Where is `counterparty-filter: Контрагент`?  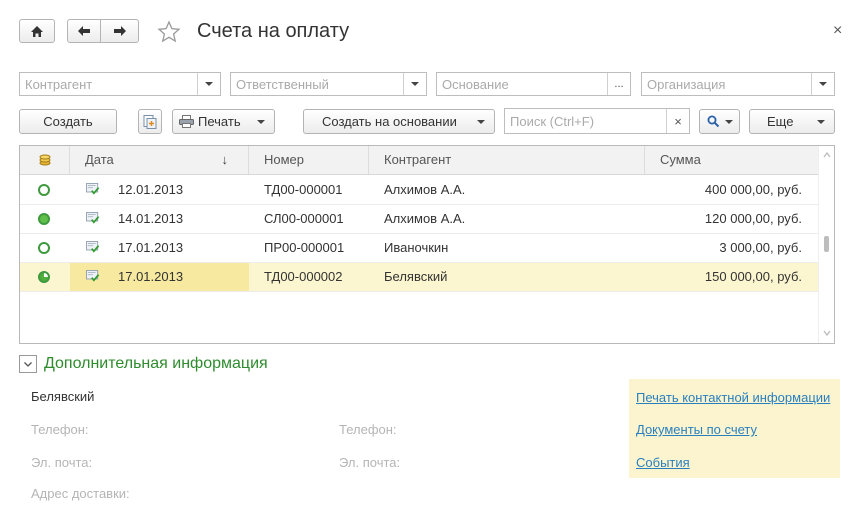
counterparty-filter: Контрагент is located at coordinates (120, 84).